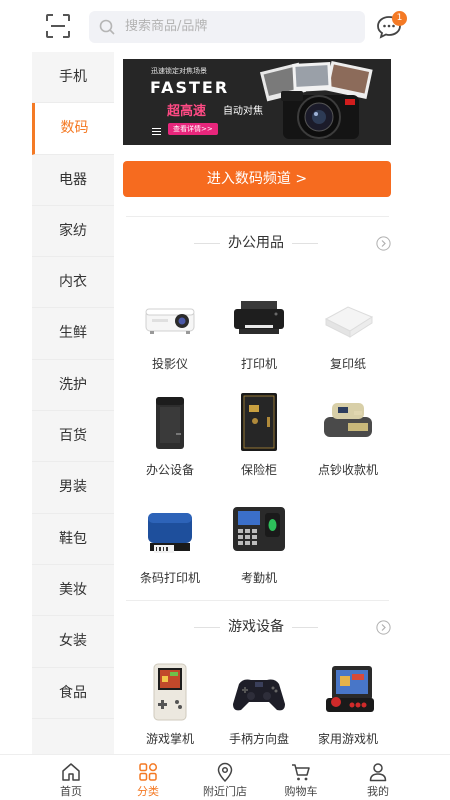 The width and height of the screenshot is (450, 800). What do you see at coordinates (350, 689) in the screenshot?
I see `arcade-machine-icon` at bounding box center [350, 689].